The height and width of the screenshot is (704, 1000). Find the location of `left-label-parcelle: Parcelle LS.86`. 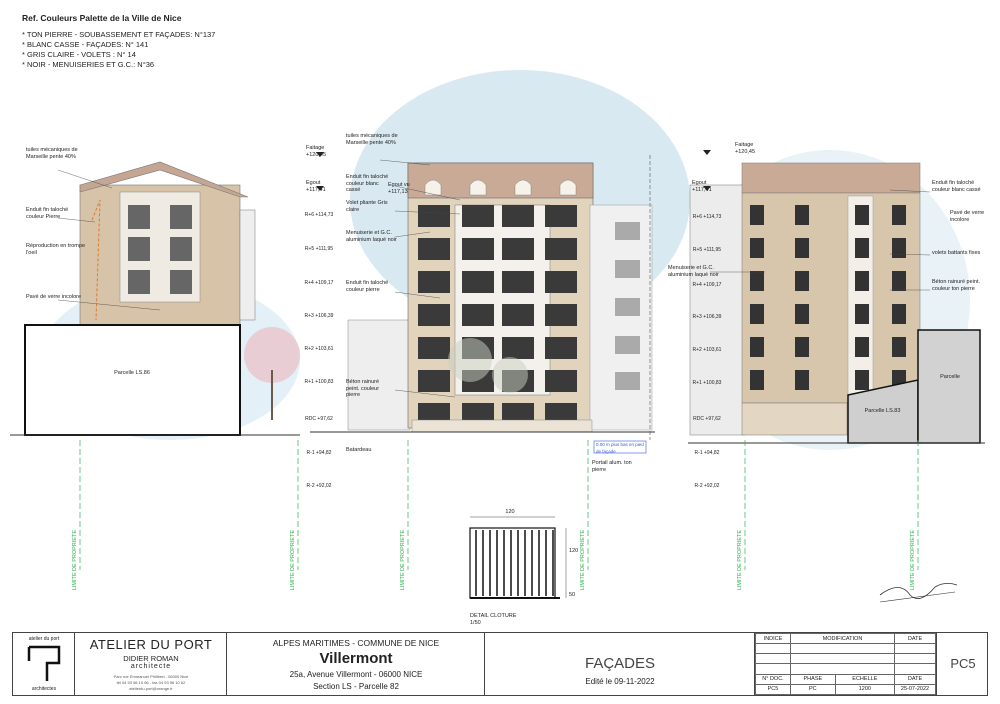

left-label-parcelle: Parcelle LS.86 is located at coordinates (132, 373).